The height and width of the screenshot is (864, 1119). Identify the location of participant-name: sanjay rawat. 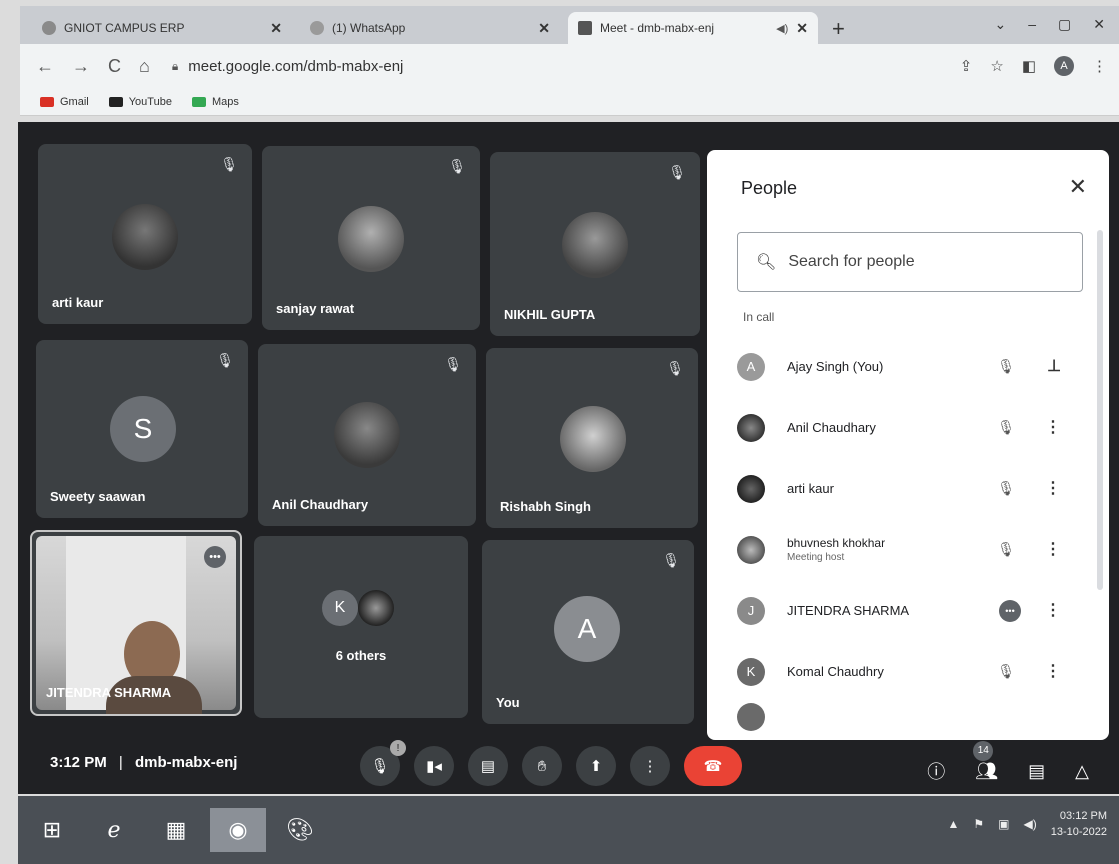
(315, 308).